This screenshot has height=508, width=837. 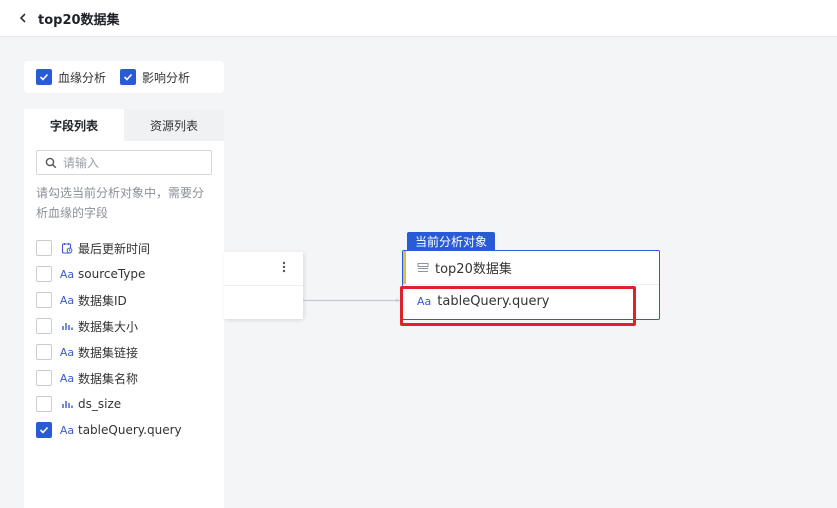 What do you see at coordinates (108, 378) in the screenshot?
I see `field-name: 数据集名称` at bounding box center [108, 378].